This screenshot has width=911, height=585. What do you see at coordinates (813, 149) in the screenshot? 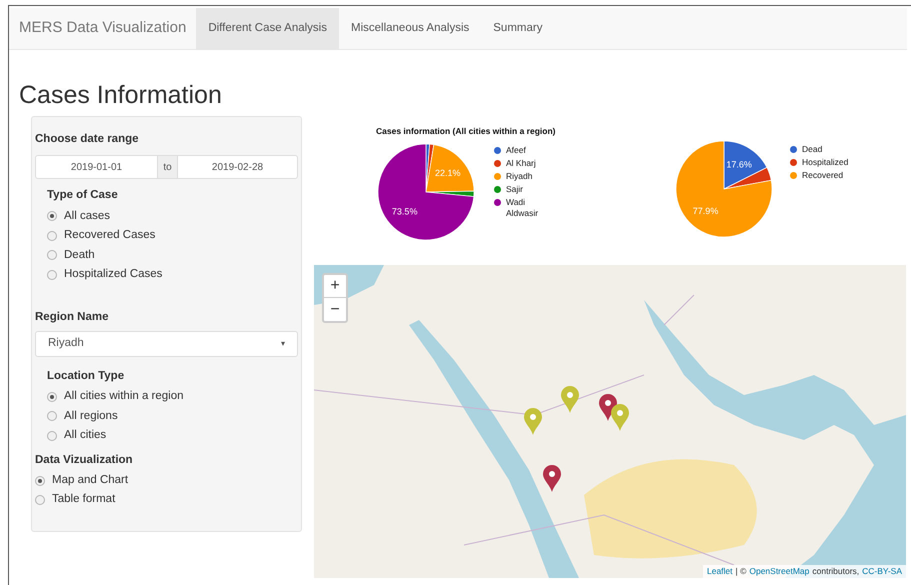
I see `legend-label: Dead` at bounding box center [813, 149].